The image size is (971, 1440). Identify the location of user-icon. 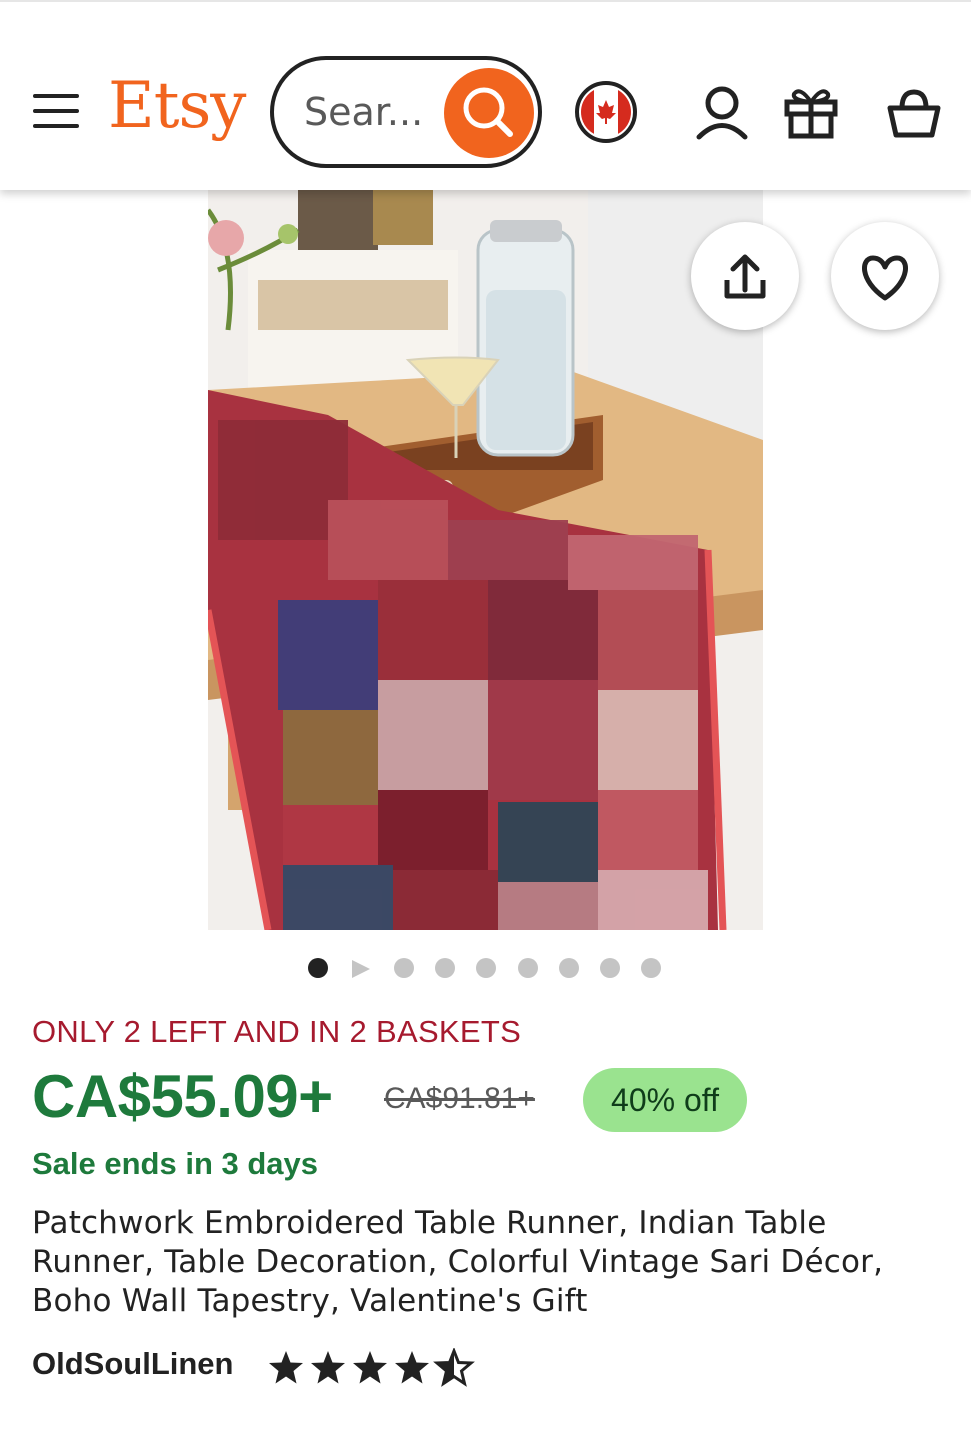
(722, 113).